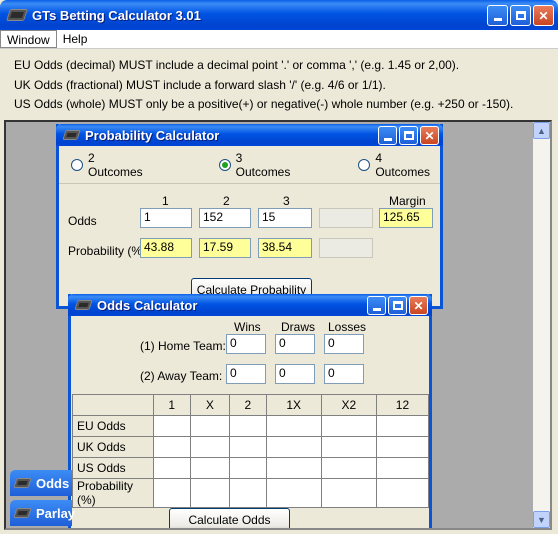 This screenshot has height=534, width=558. I want to click on home-wins-input: 0, so click(246, 344).